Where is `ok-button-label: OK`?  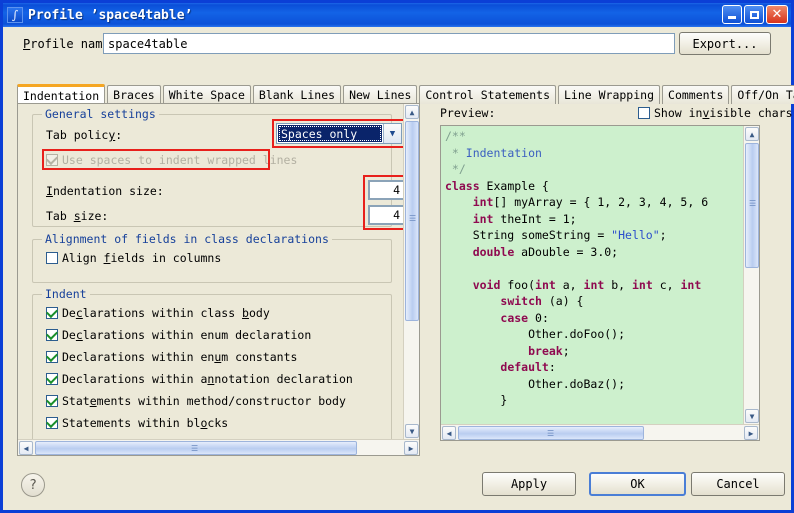 ok-button-label: OK is located at coordinates (637, 484).